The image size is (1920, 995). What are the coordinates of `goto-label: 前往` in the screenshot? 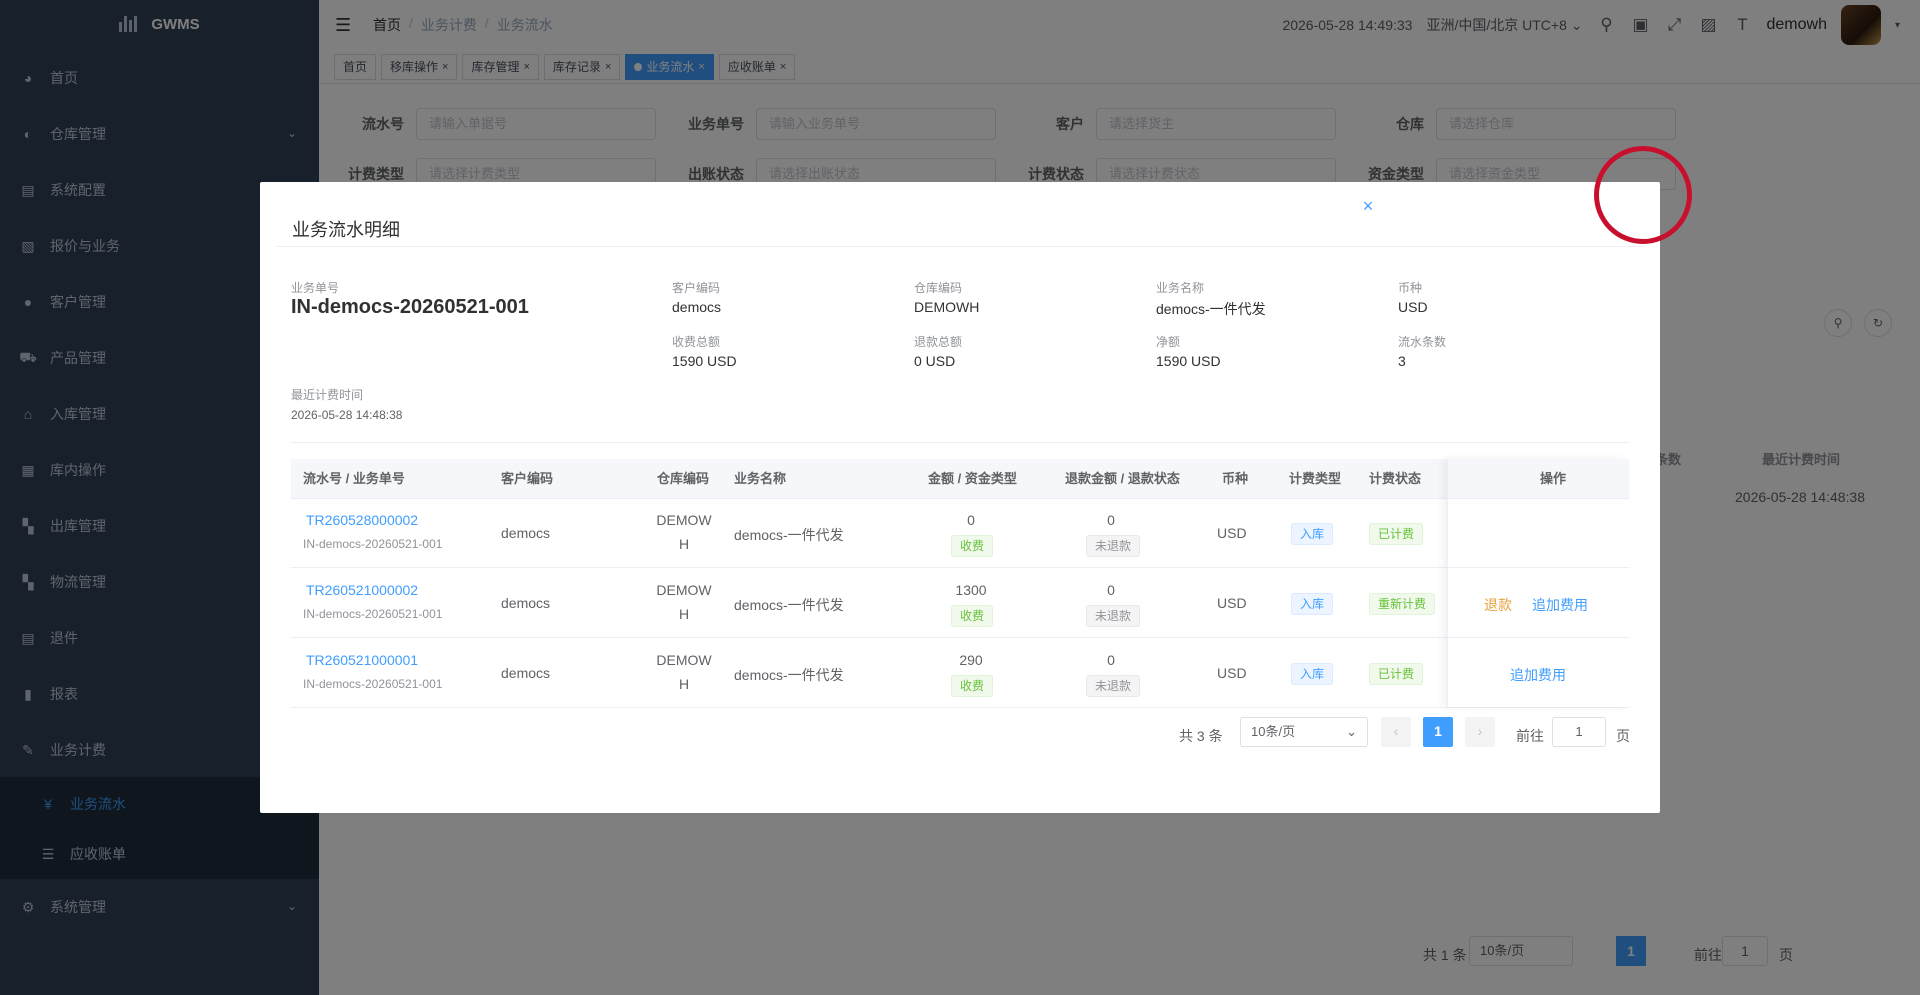 It's located at (1530, 736).